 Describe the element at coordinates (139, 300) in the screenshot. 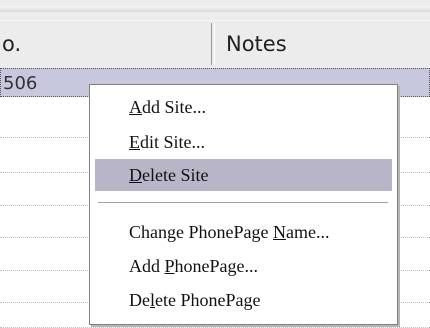

I see `menu-label-part: De` at that location.